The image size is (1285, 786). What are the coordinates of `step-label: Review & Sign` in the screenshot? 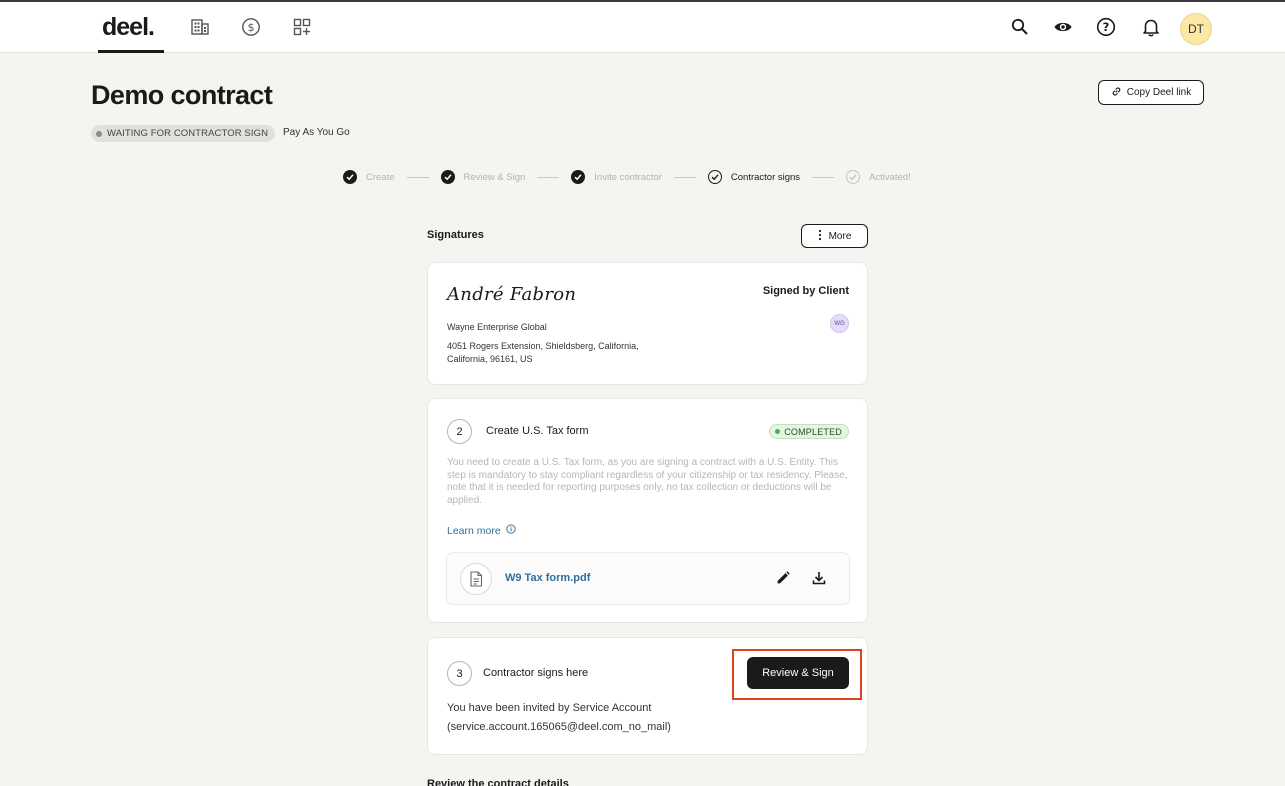 It's located at (494, 177).